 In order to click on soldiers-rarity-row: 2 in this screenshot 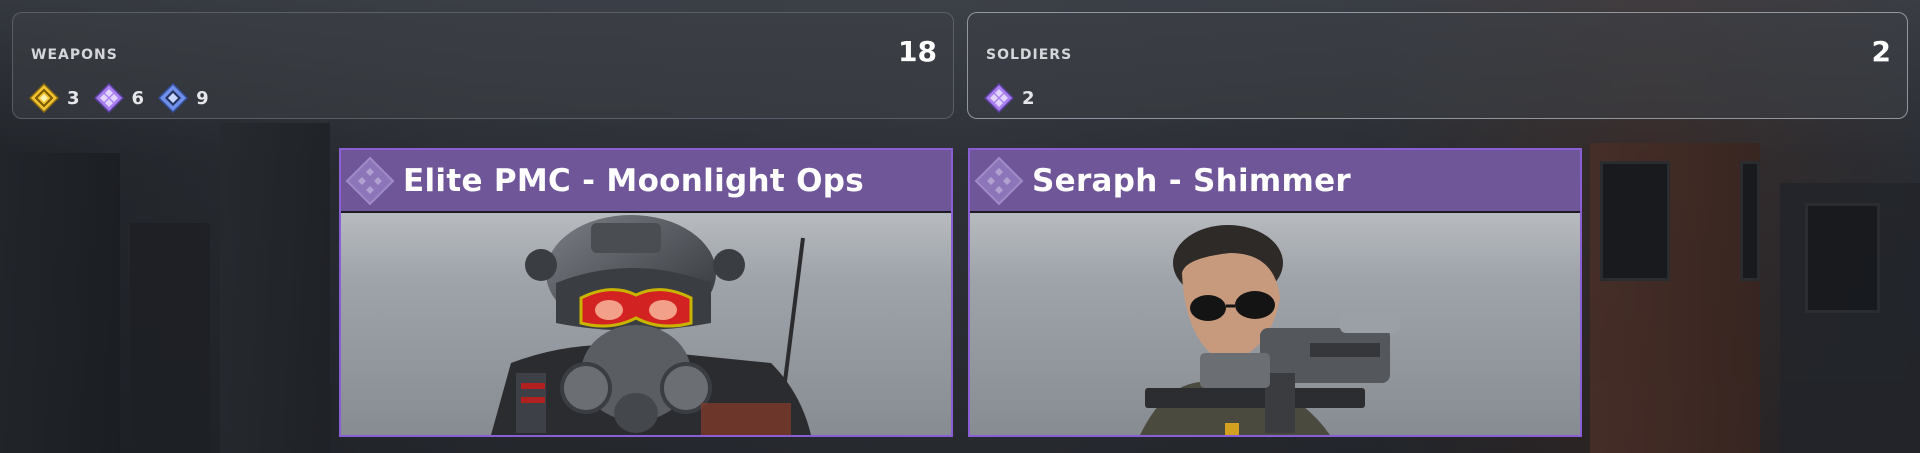, I will do `click(1009, 98)`.